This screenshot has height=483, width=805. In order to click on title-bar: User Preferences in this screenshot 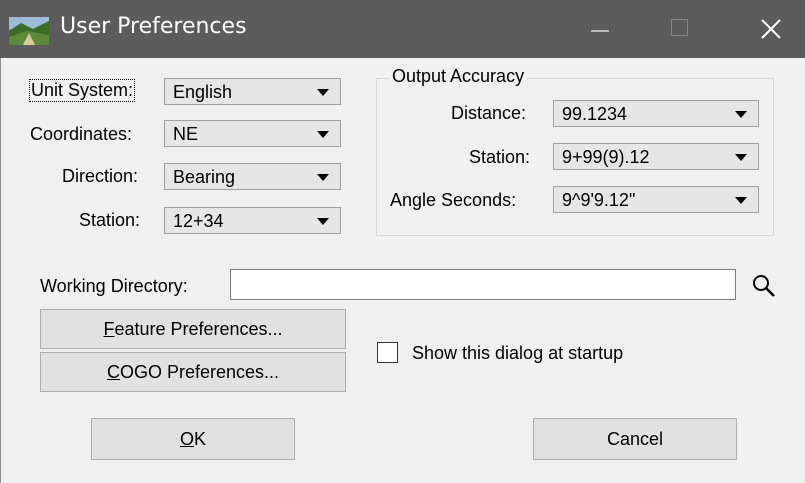, I will do `click(402, 29)`.